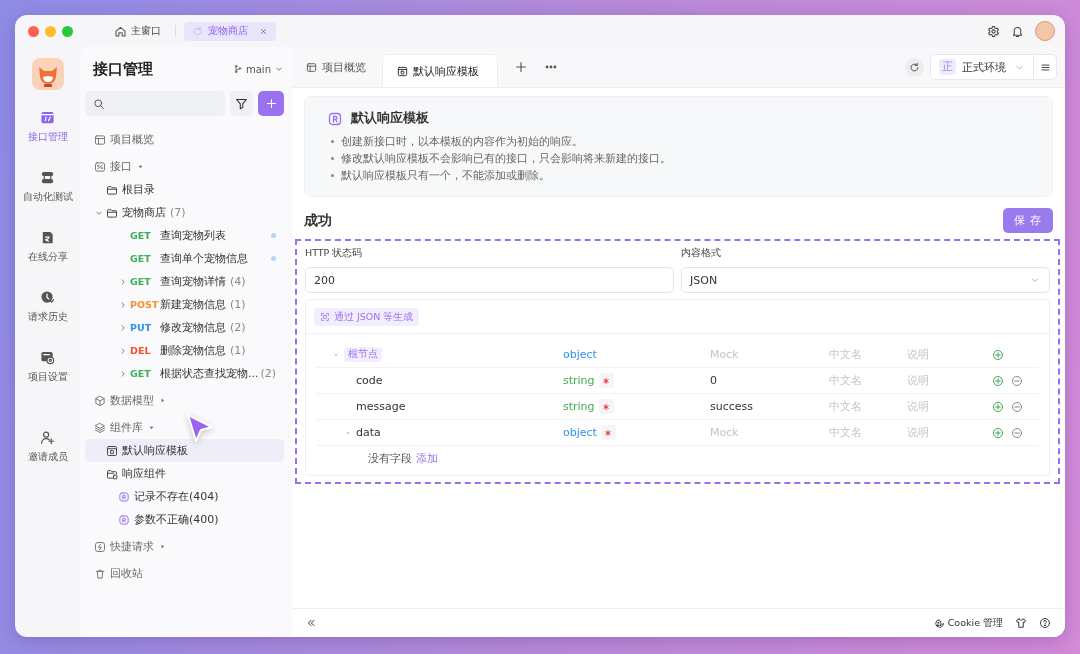 The height and width of the screenshot is (654, 1080). Describe the element at coordinates (506, 158) in the screenshot. I see `info-text: 修改默认响应模板不会影响已有的接口，只会影响将来新建的接口。` at that location.